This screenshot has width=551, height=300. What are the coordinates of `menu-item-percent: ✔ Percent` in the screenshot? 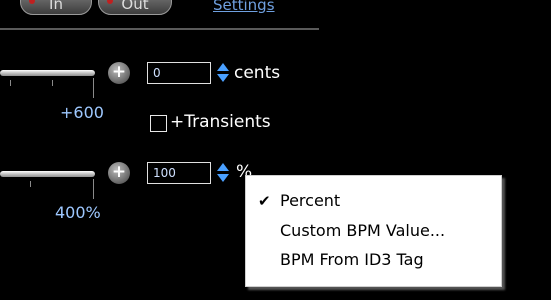 It's located at (373, 201).